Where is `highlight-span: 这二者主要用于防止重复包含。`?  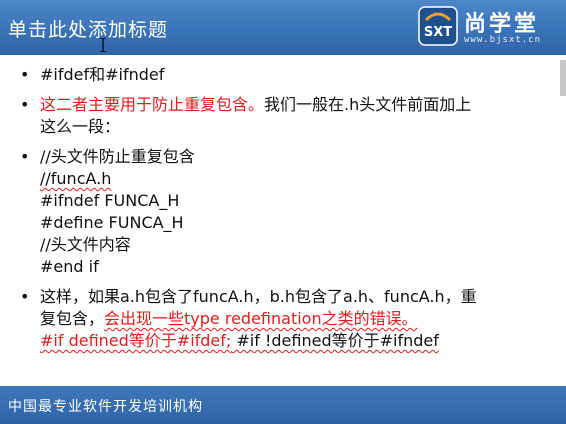
highlight-span: 这二者主要用于防止重复包含。 is located at coordinates (152, 104).